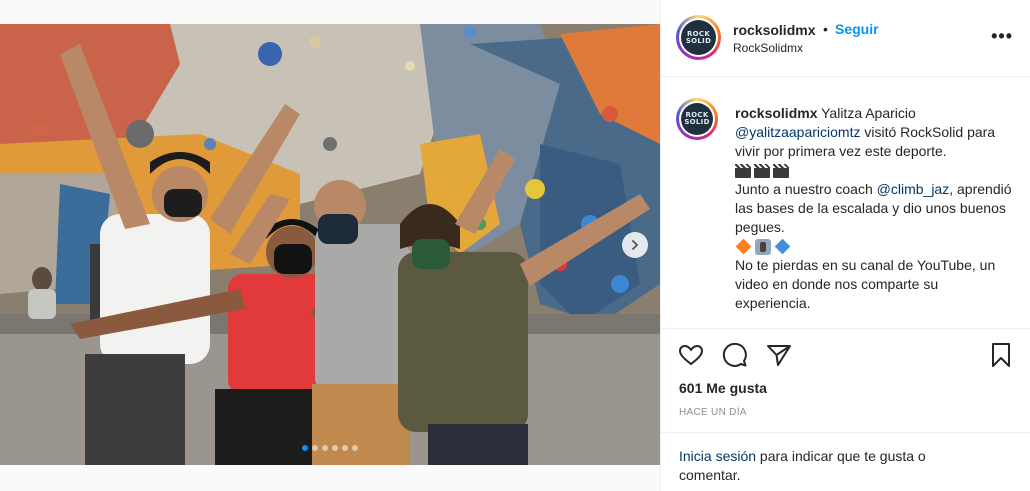 This screenshot has height=491, width=1030. I want to click on header-subname: RockSolidmx, so click(768, 48).